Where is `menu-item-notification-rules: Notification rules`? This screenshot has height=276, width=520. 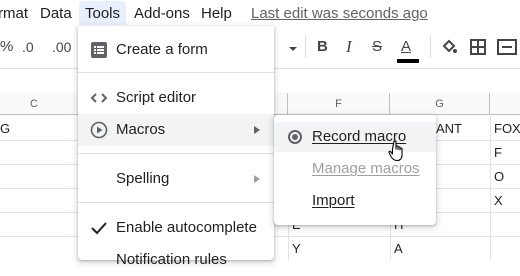 menu-item-notification-rules: Notification rules is located at coordinates (176, 260).